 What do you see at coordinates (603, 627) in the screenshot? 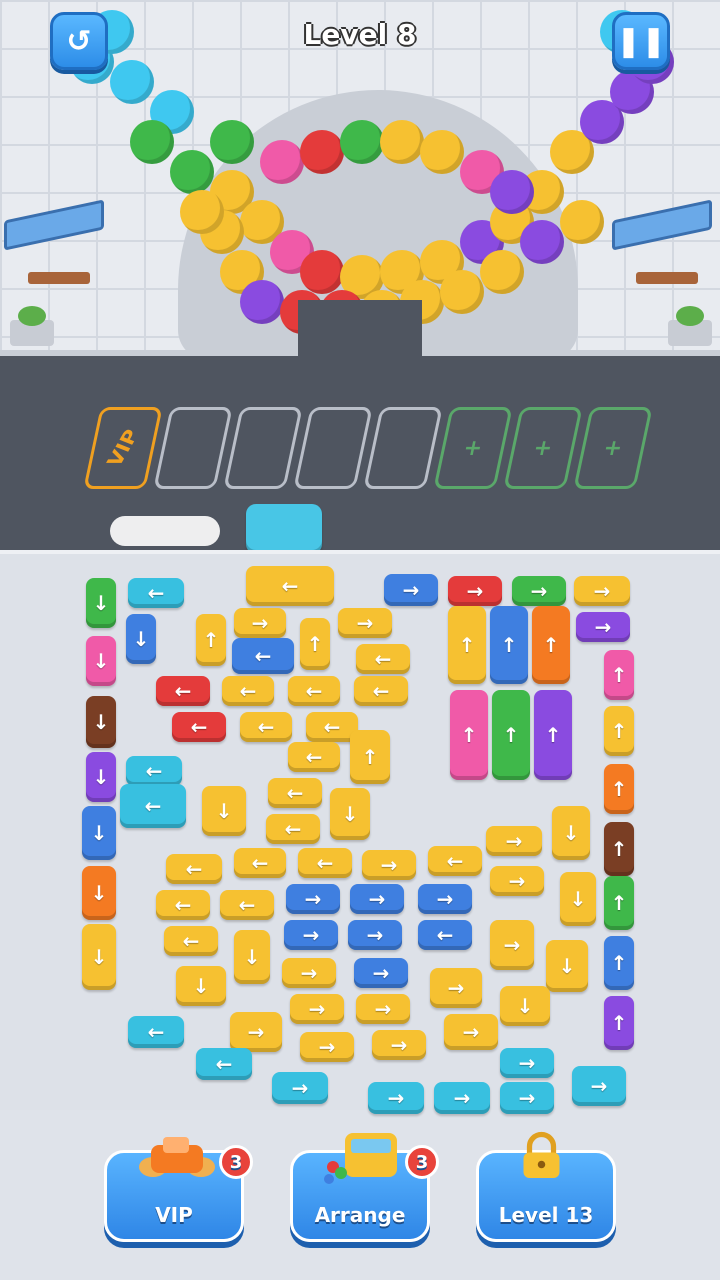
I see `purple-vehicle: →` at bounding box center [603, 627].